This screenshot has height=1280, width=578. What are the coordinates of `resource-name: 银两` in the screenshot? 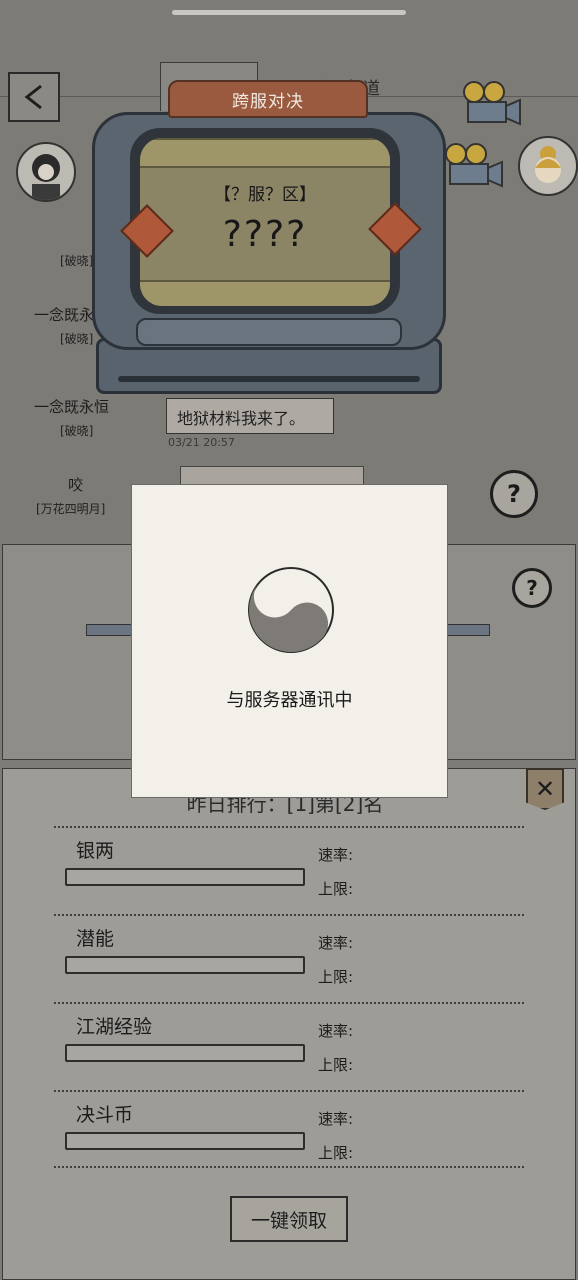 It's located at (95, 851).